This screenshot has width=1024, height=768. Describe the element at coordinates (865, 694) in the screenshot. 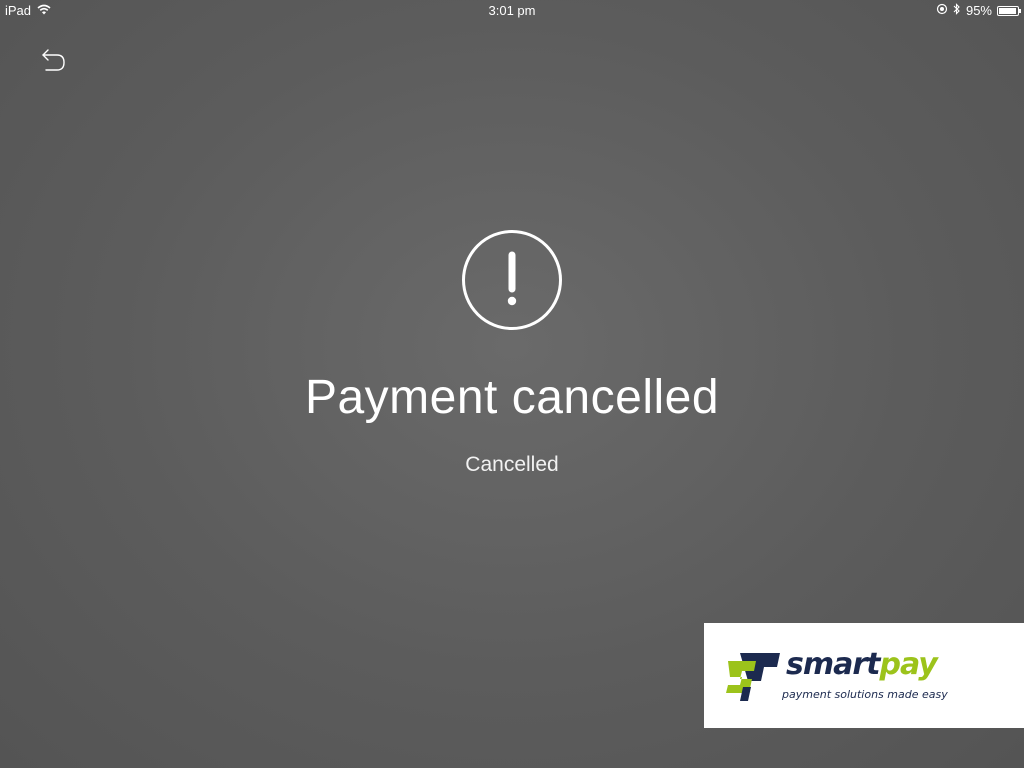

I see `smartpay-tagline: payment solutions made easy` at that location.